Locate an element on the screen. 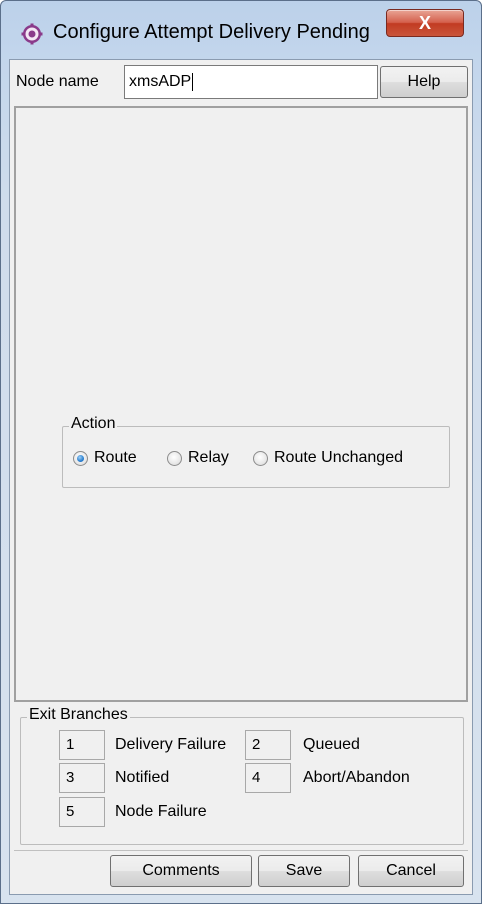 The image size is (482, 904). radio-relay-label: Relay is located at coordinates (208, 457).